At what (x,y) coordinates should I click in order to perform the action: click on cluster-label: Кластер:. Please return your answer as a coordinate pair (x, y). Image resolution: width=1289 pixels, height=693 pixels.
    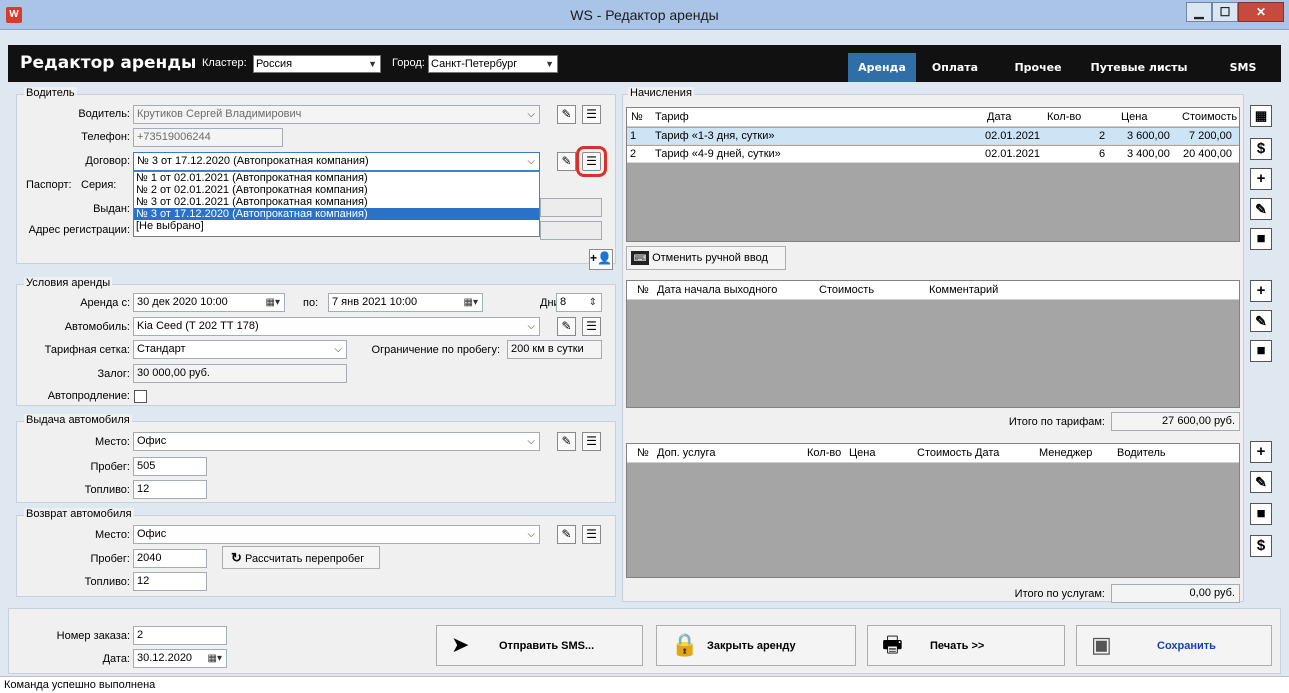
    Looking at the image, I should click on (224, 63).